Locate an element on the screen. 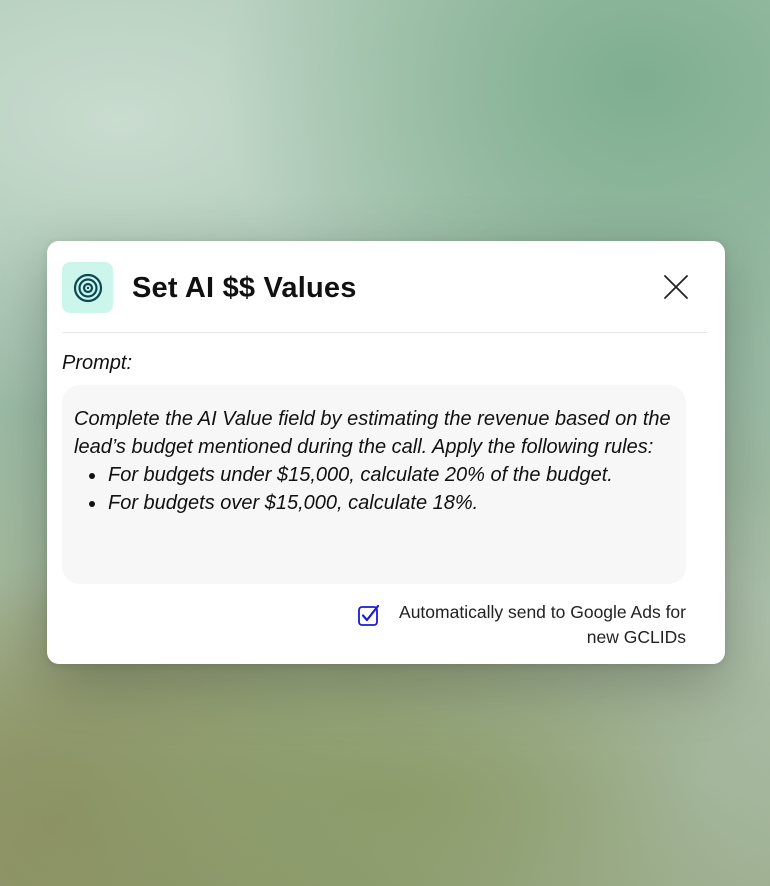 Image resolution: width=770 pixels, height=886 pixels. close-button is located at coordinates (676, 287).